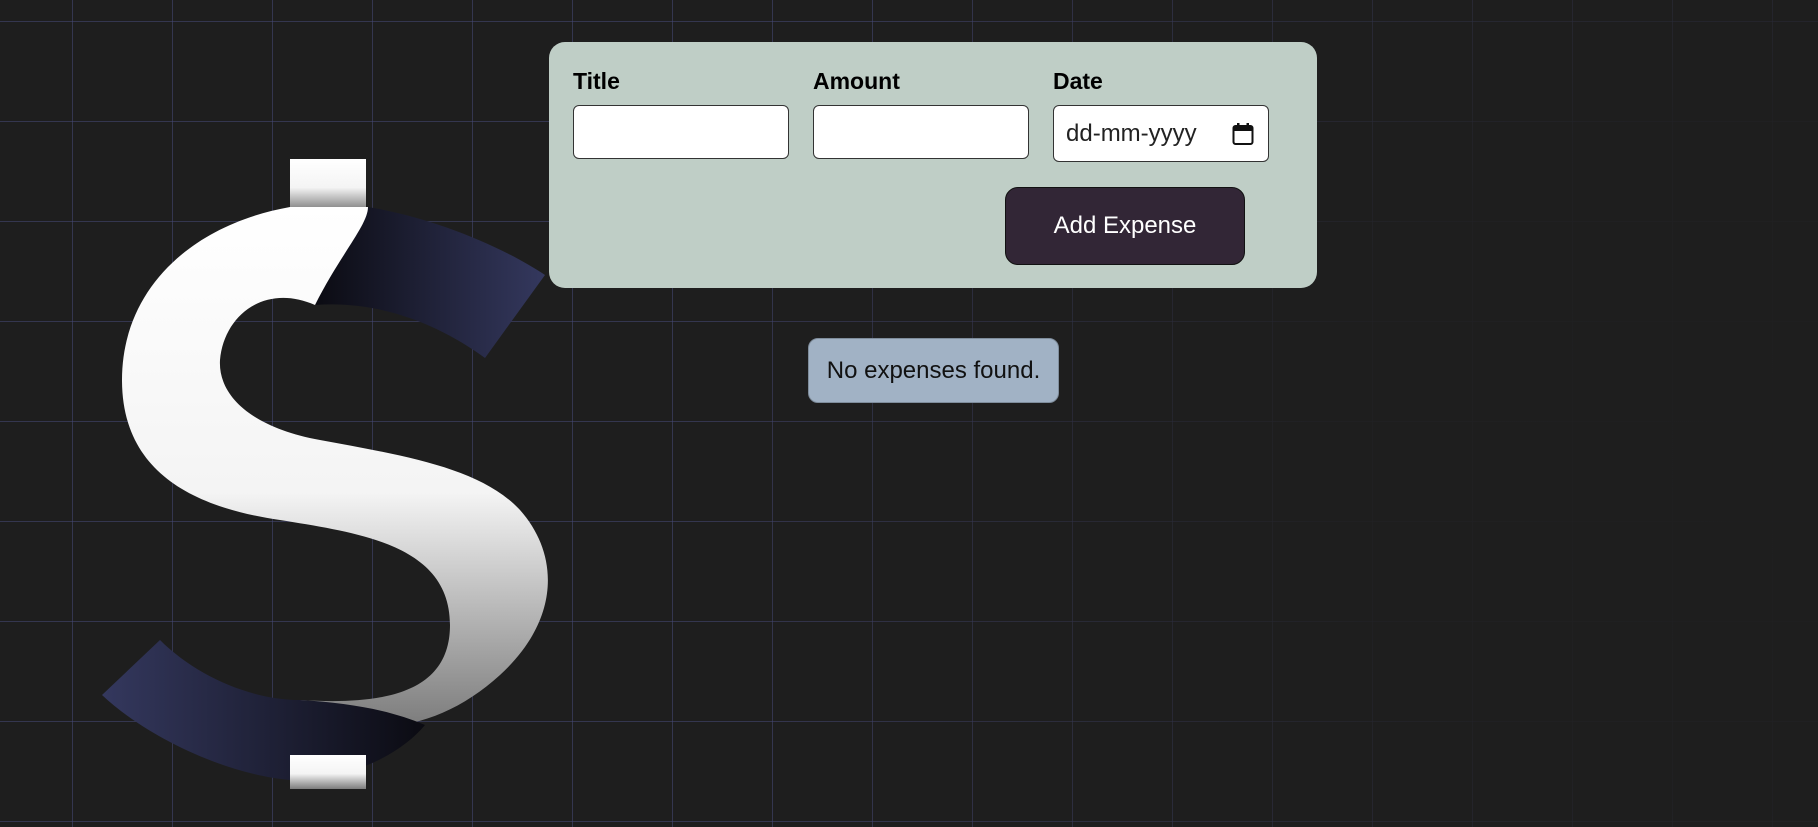 The height and width of the screenshot is (827, 1818). What do you see at coordinates (1131, 133) in the screenshot?
I see `date-placeholder: dd-mm-yyyy` at bounding box center [1131, 133].